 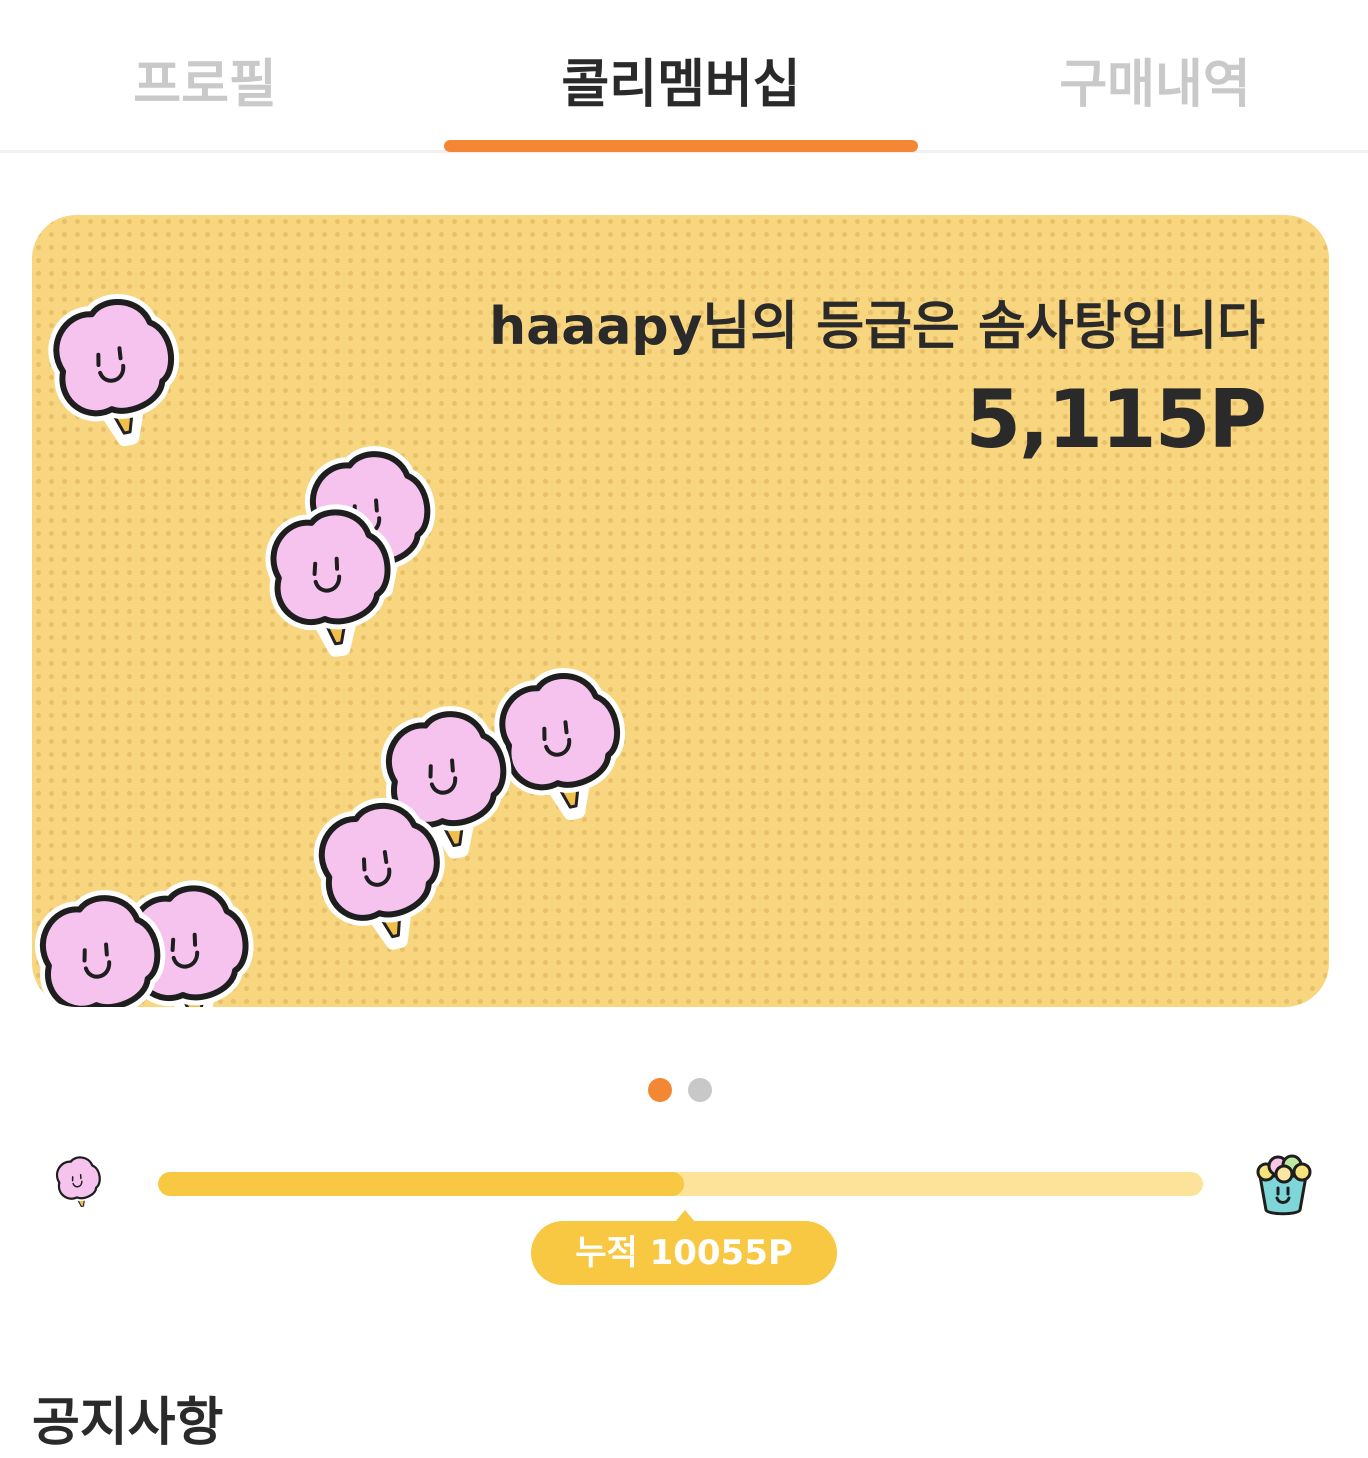 I want to click on grade-progress-bar, so click(x=680, y=1184).